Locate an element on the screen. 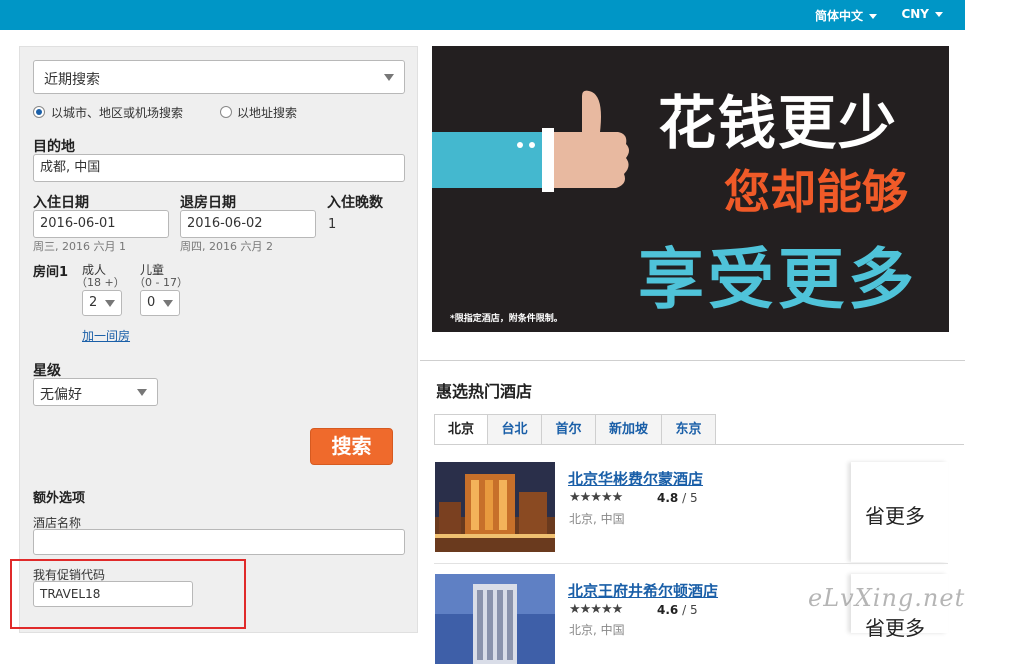  tab-divider is located at coordinates (699, 444).